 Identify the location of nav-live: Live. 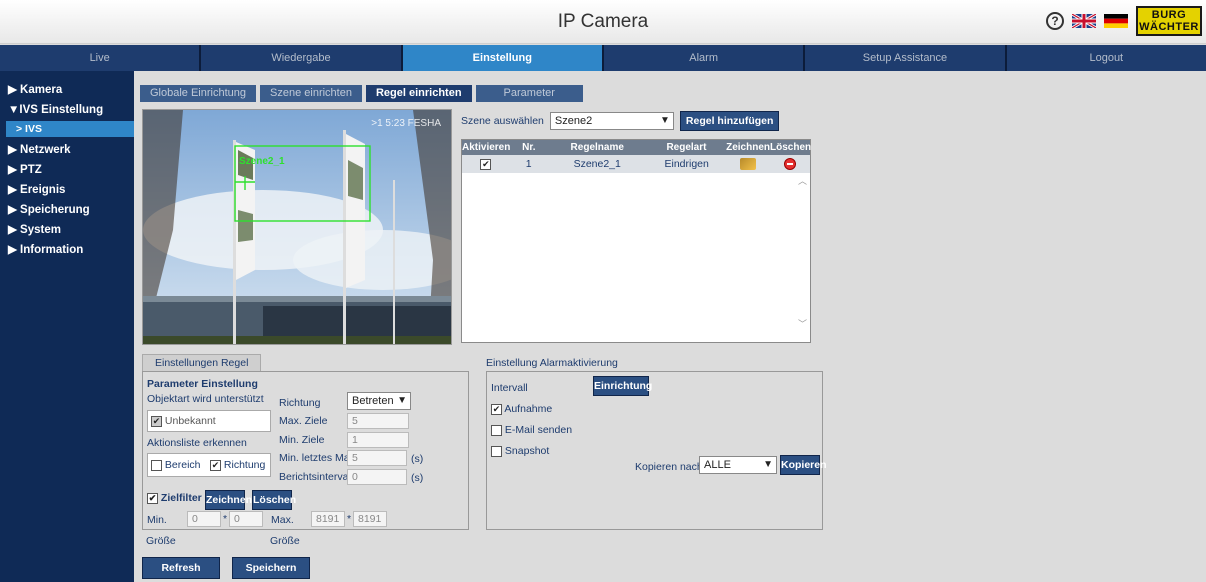
(101, 58).